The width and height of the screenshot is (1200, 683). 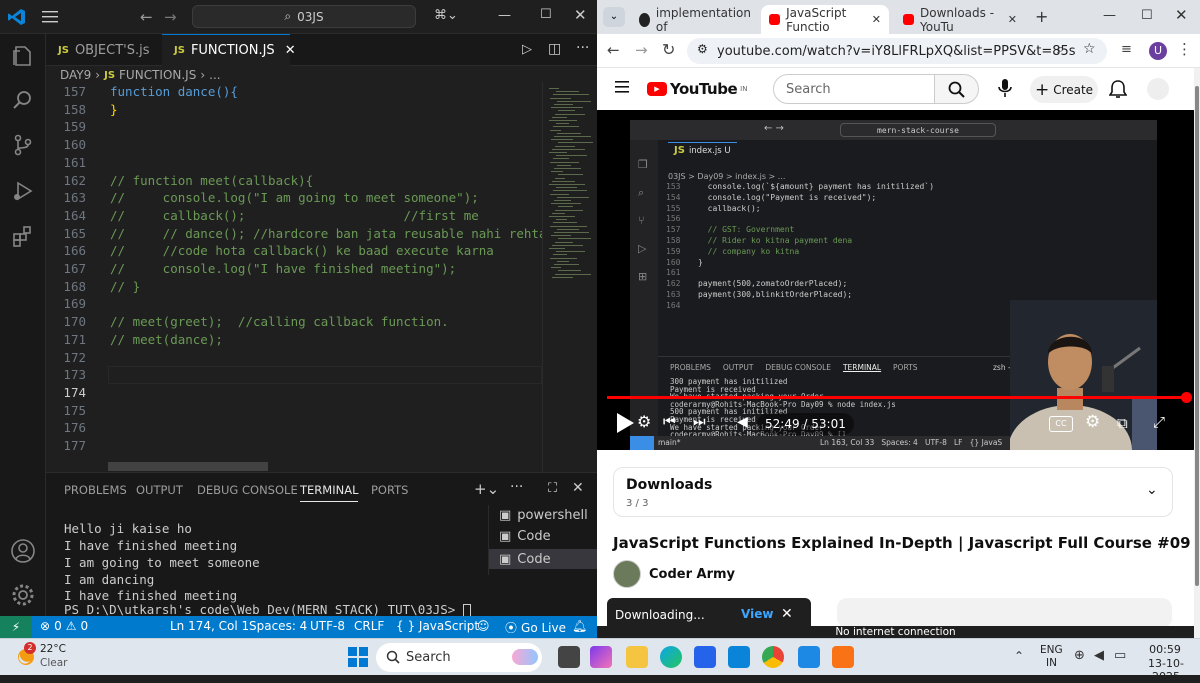 What do you see at coordinates (773, 657) in the screenshot?
I see `chrome-icon` at bounding box center [773, 657].